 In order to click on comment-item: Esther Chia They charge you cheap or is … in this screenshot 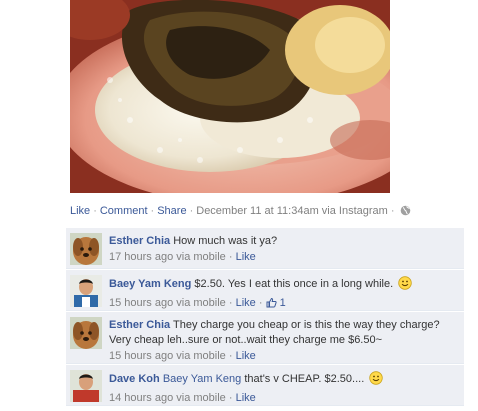, I will do `click(265, 338)`.